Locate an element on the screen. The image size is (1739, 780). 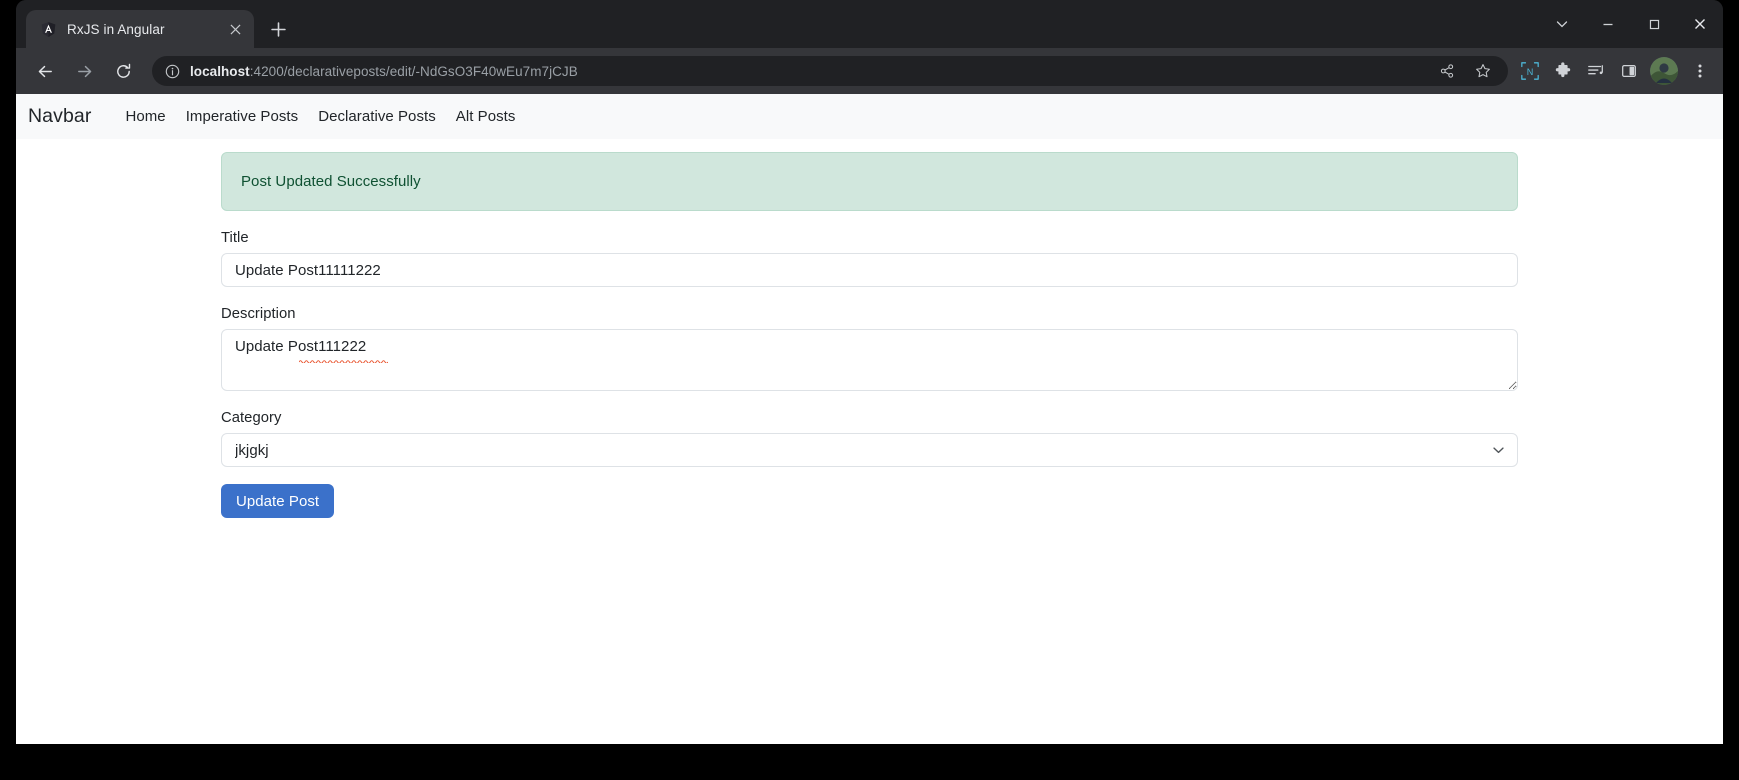
description-wrapper: Update Post111222 is located at coordinates (869, 360).